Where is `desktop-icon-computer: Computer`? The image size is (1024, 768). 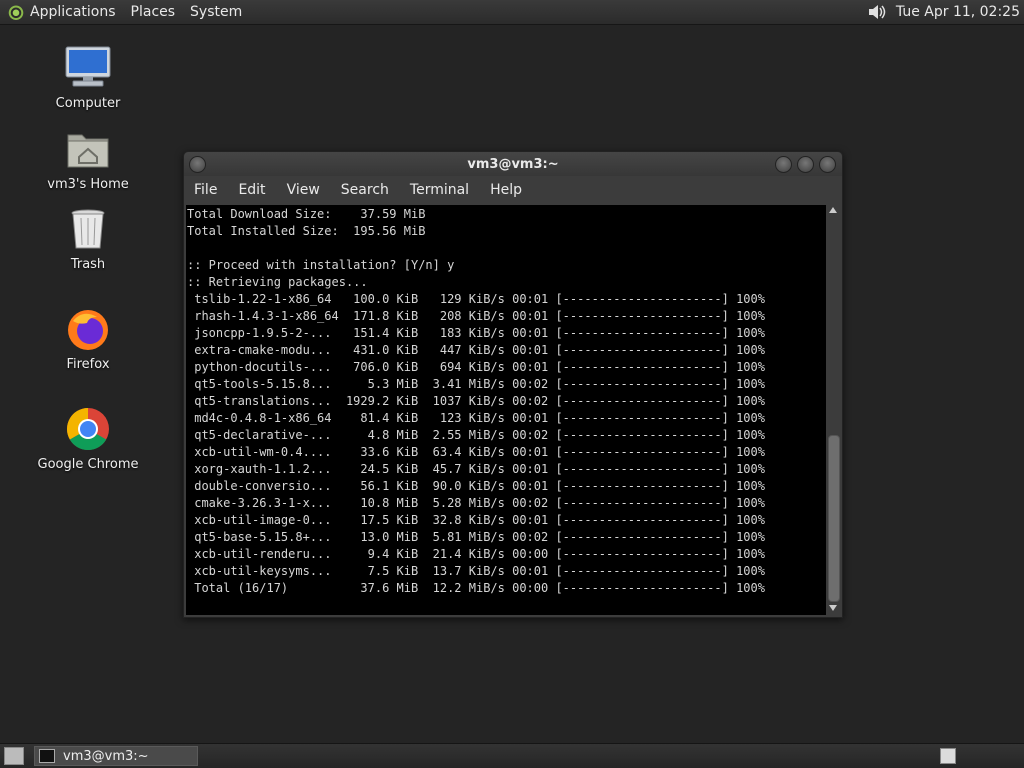
desktop-icon-computer: Computer is located at coordinates (88, 78).